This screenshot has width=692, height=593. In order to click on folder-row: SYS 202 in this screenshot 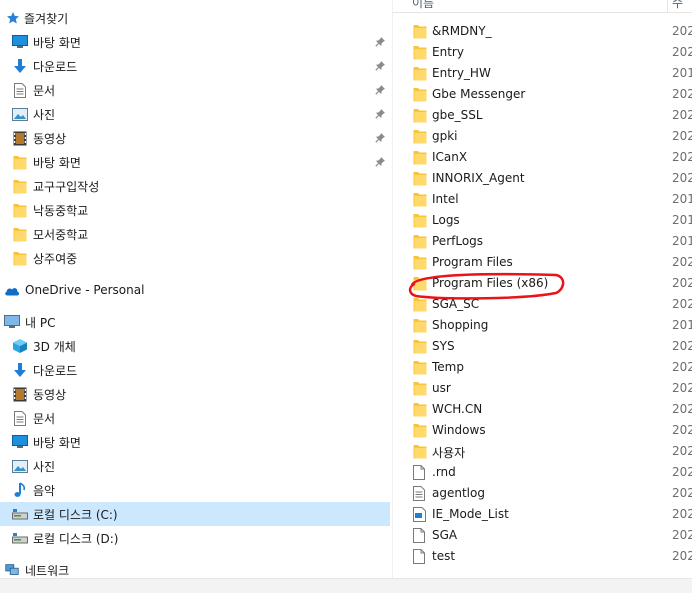, I will do `click(542, 347)`.